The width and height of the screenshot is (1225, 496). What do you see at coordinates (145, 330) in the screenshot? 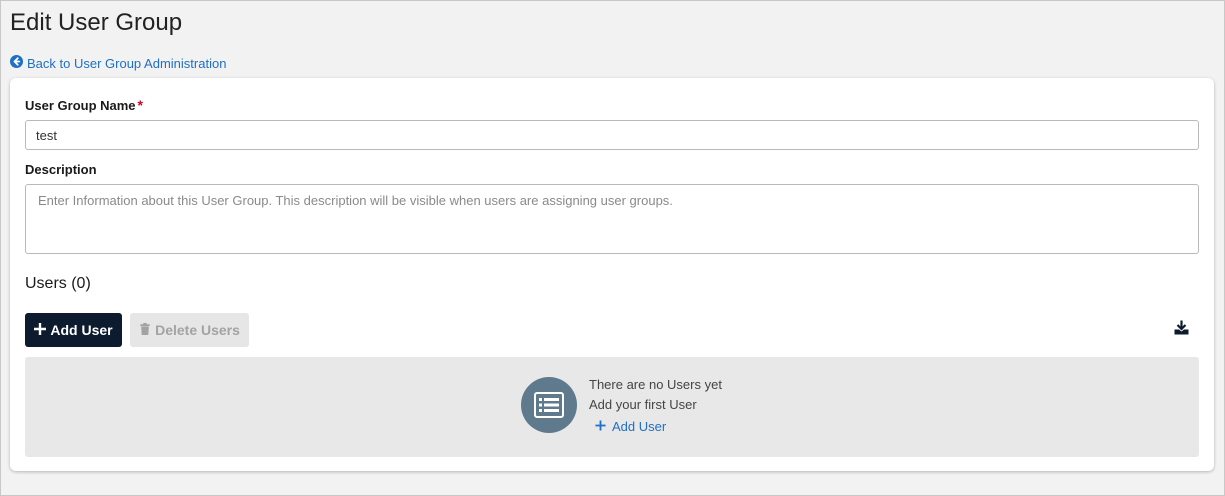
I see `trash-icon` at bounding box center [145, 330].